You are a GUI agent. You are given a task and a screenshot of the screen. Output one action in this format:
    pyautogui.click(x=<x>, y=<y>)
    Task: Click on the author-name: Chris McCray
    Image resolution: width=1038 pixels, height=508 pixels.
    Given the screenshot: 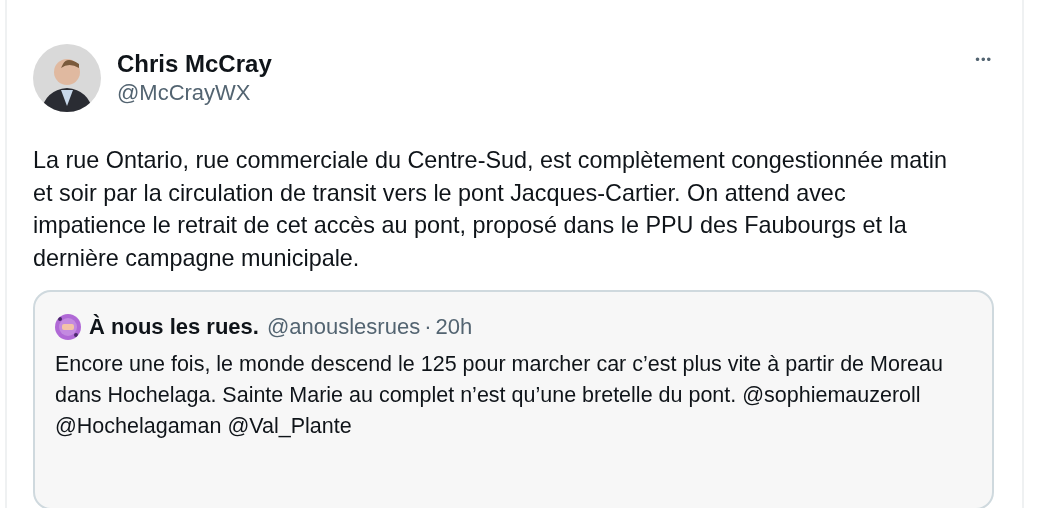 What is the action you would take?
    pyautogui.click(x=194, y=64)
    